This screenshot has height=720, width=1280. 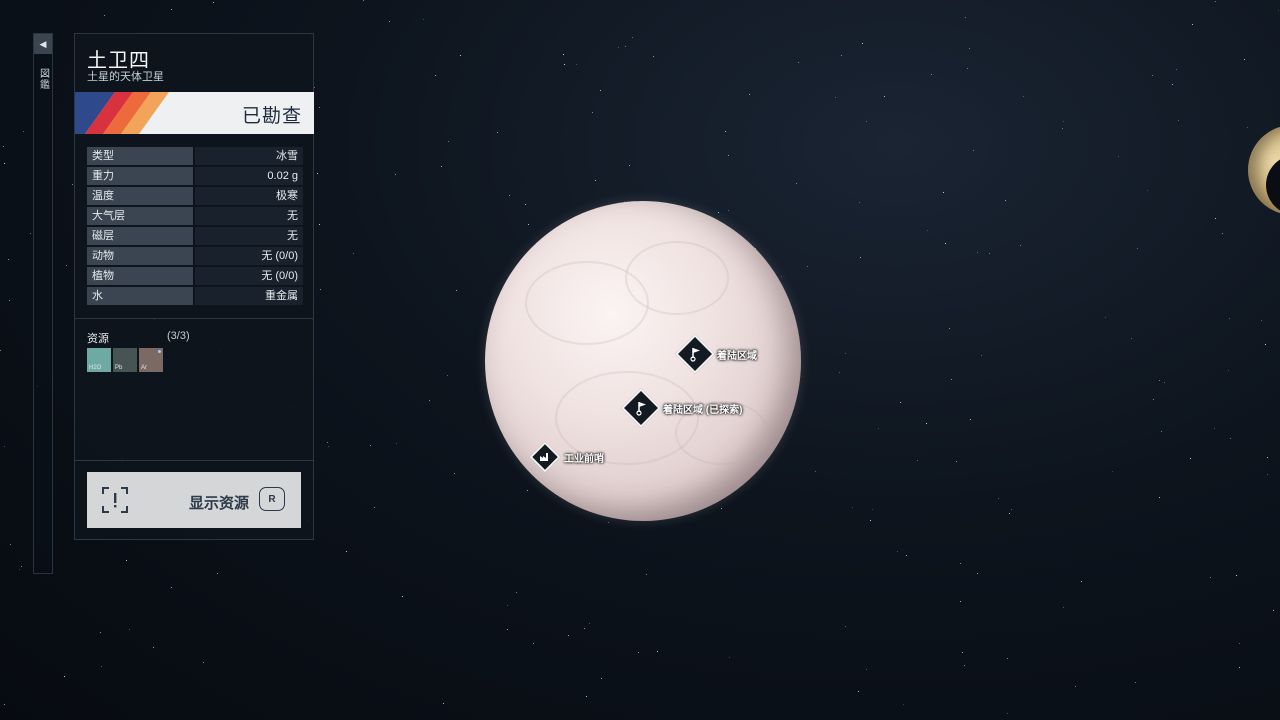 What do you see at coordinates (98, 339) in the screenshot?
I see `resources-label: 资源` at bounding box center [98, 339].